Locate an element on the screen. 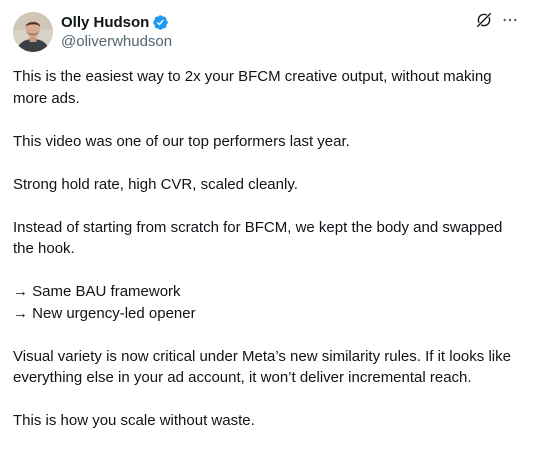  author-names: Olly Hudson @oliverwhudson is located at coordinates (116, 32).